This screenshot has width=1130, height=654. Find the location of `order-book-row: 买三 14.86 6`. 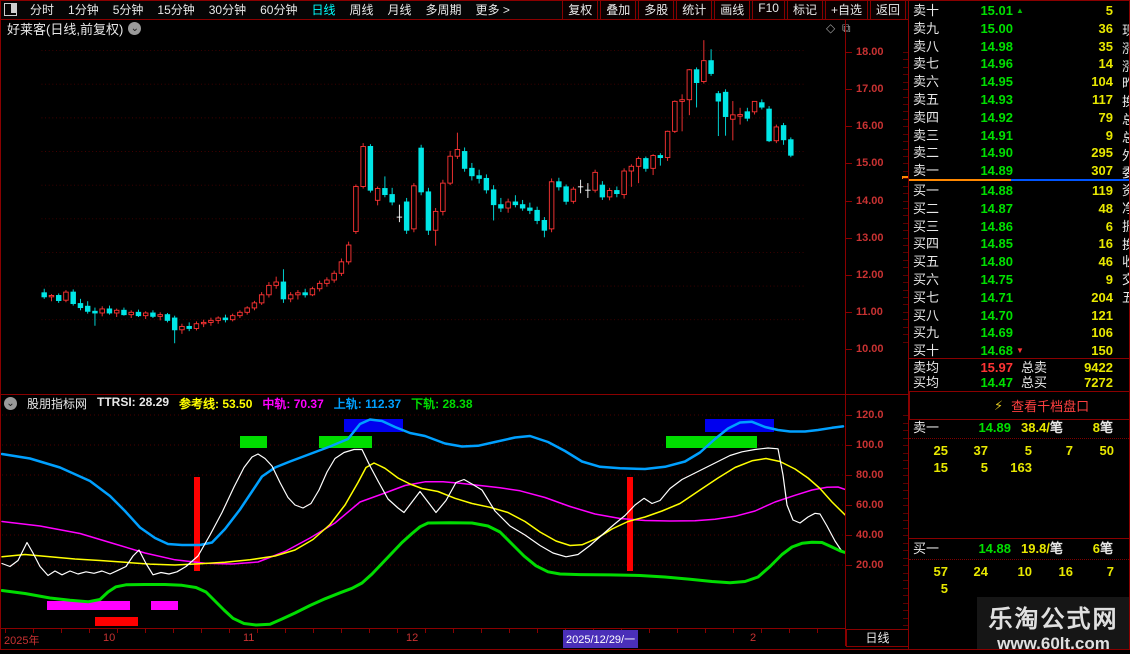

order-book-row: 买三 14.86 6 is located at coordinates (1019, 227).